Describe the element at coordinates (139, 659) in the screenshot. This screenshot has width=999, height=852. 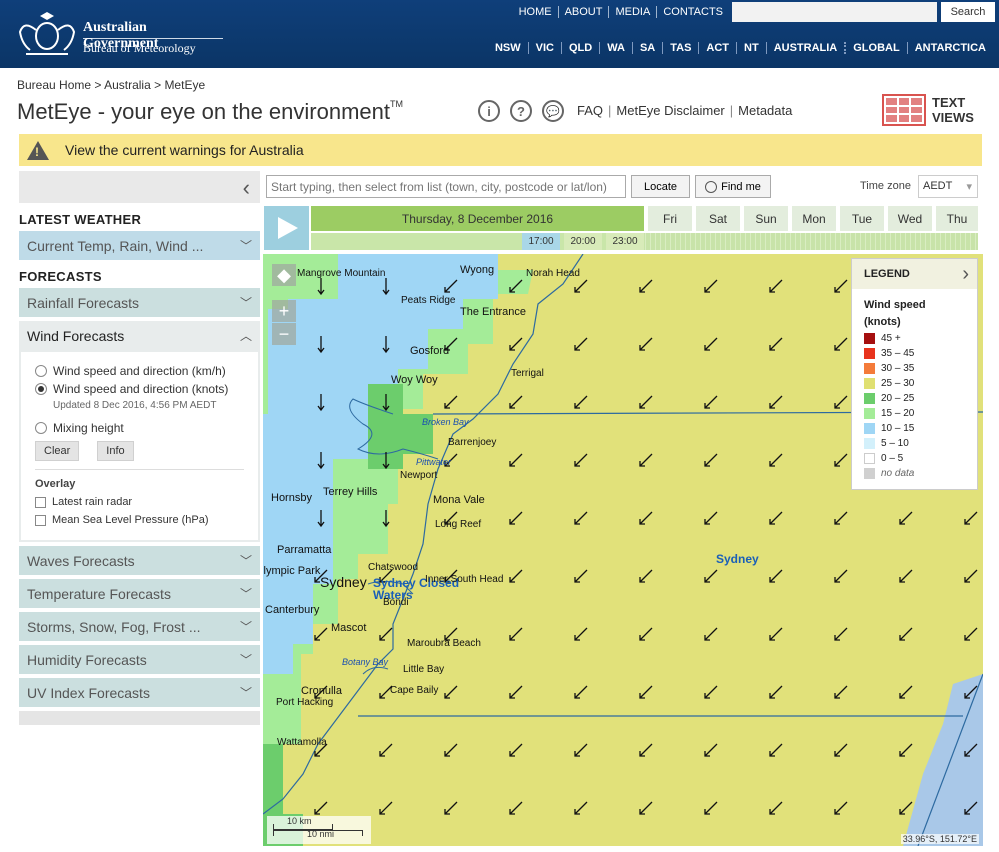
I see `accordion-humidity: Humidity Forecasts ﹀` at that location.